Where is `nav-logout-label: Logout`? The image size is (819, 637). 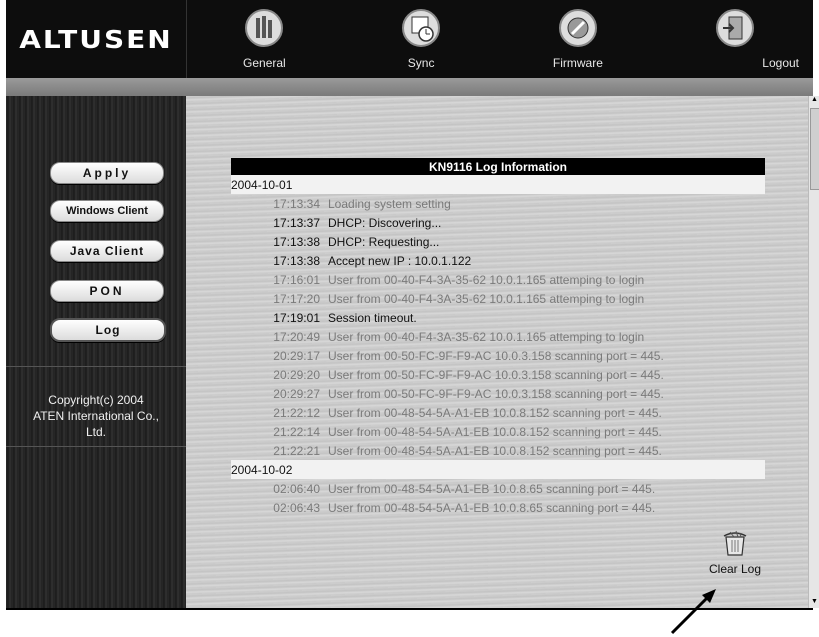 nav-logout-label: Logout is located at coordinates (780, 63).